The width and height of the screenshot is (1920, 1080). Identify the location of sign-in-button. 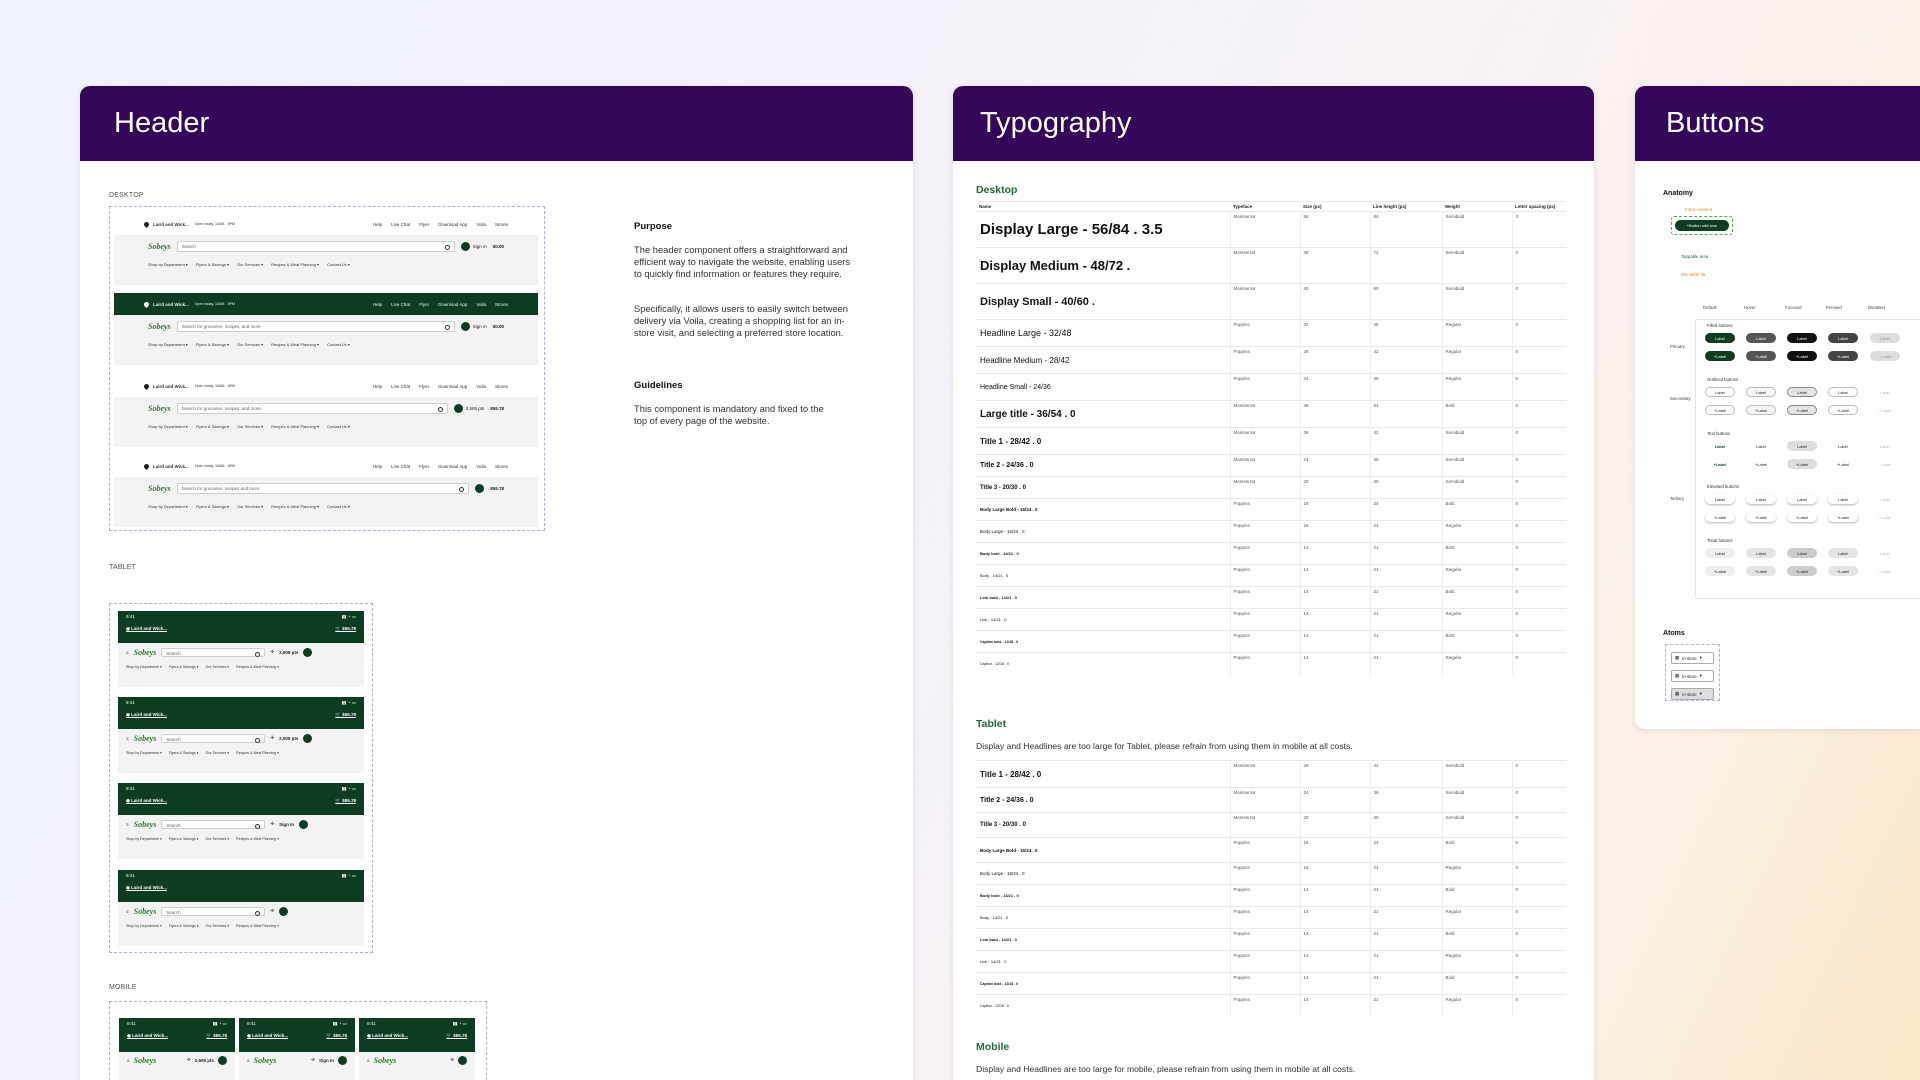
(480, 488).